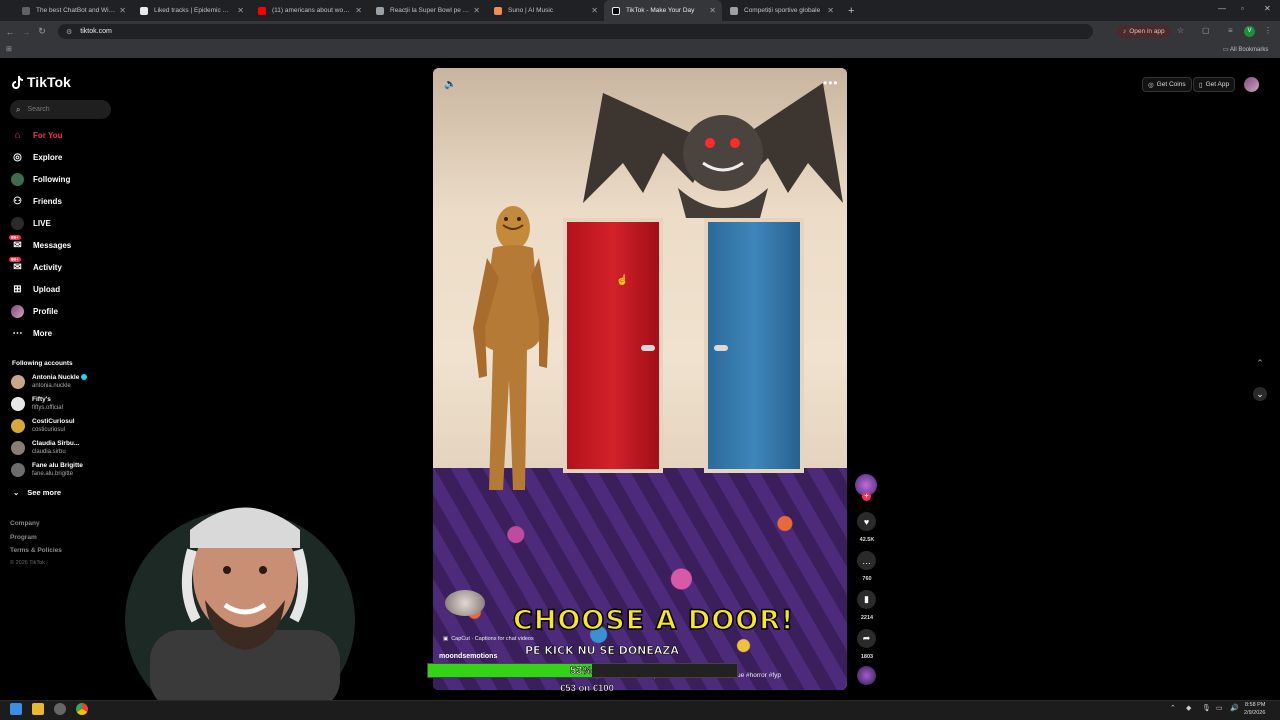  I want to click on sidebar-item-live: LIVE, so click(31, 223).